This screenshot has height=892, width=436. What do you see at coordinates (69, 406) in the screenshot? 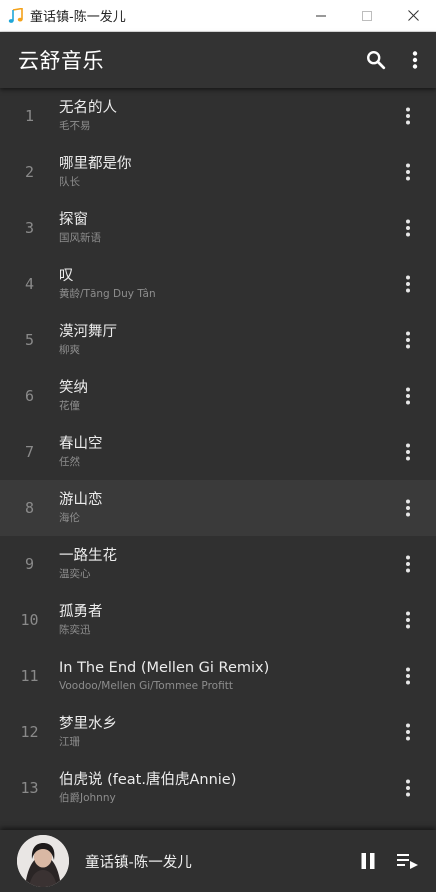
I see `song-artist: 花僮` at bounding box center [69, 406].